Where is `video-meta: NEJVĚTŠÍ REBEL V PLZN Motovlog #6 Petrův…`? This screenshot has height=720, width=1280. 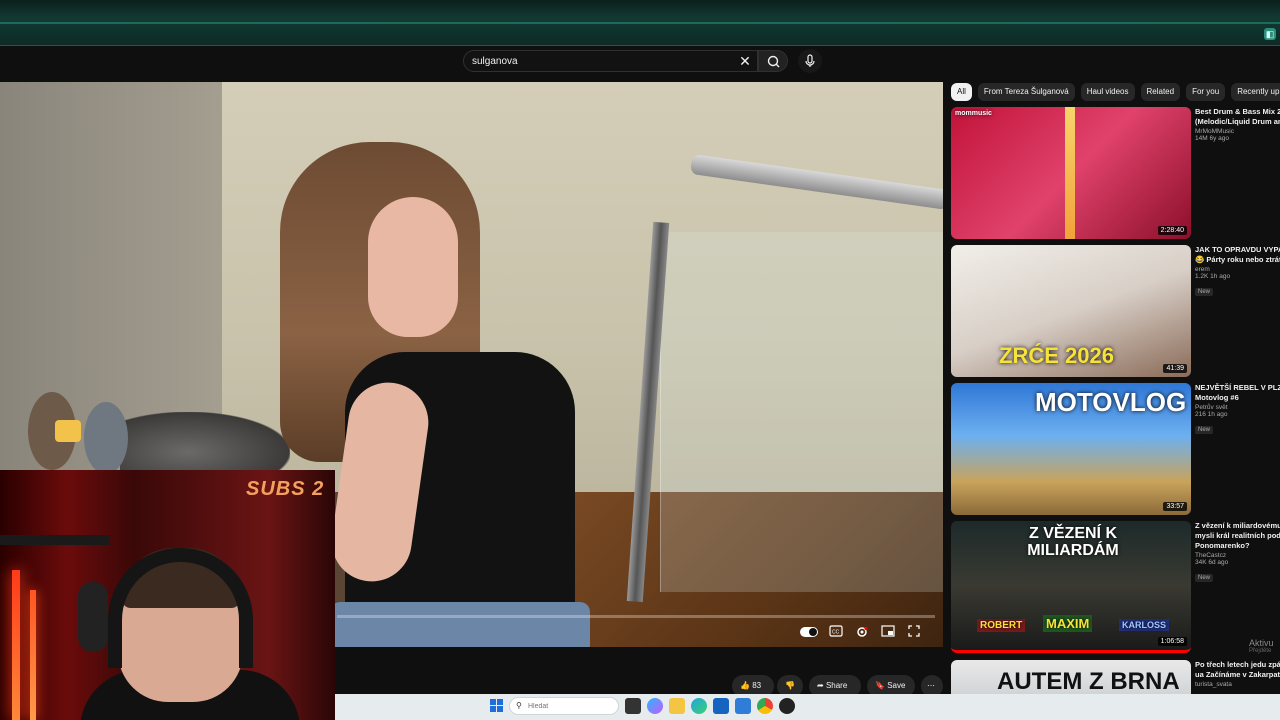 video-meta: NEJVĚTŠÍ REBEL V PLZN Motovlog #6 Petrův… is located at coordinates (1237, 409).